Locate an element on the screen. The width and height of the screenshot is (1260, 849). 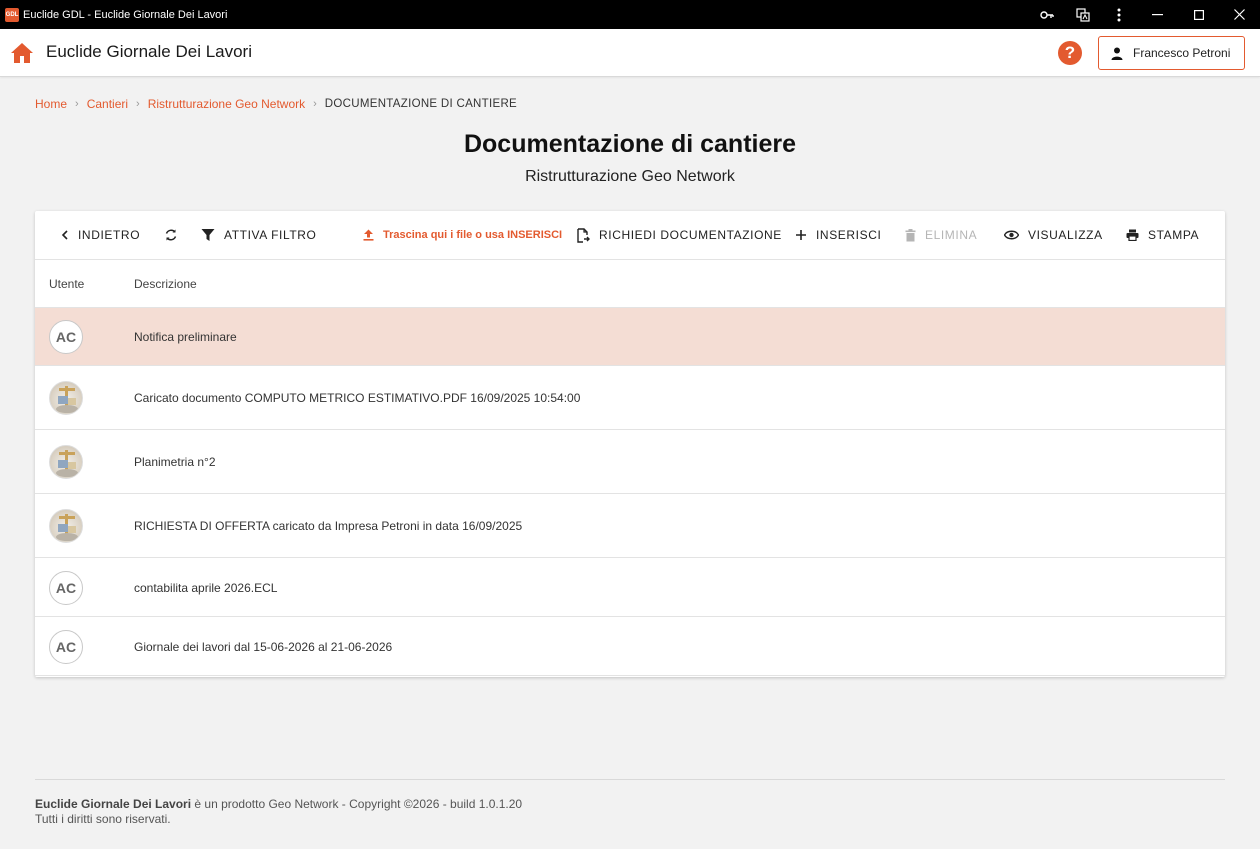
breadcrumb-current: DOCUMENTAZIONE DI CANTIERE is located at coordinates (421, 104).